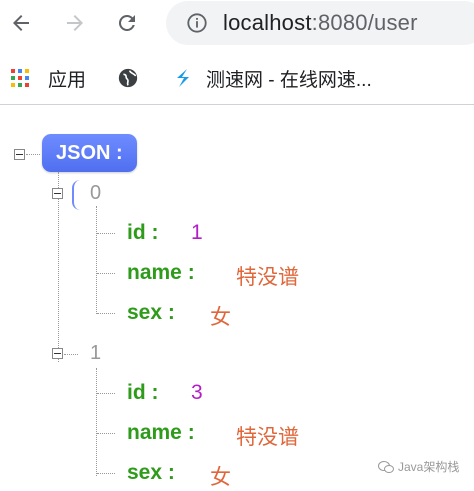 Image resolution: width=474 pixels, height=491 pixels. I want to click on tree-line-root, so click(58, 267).